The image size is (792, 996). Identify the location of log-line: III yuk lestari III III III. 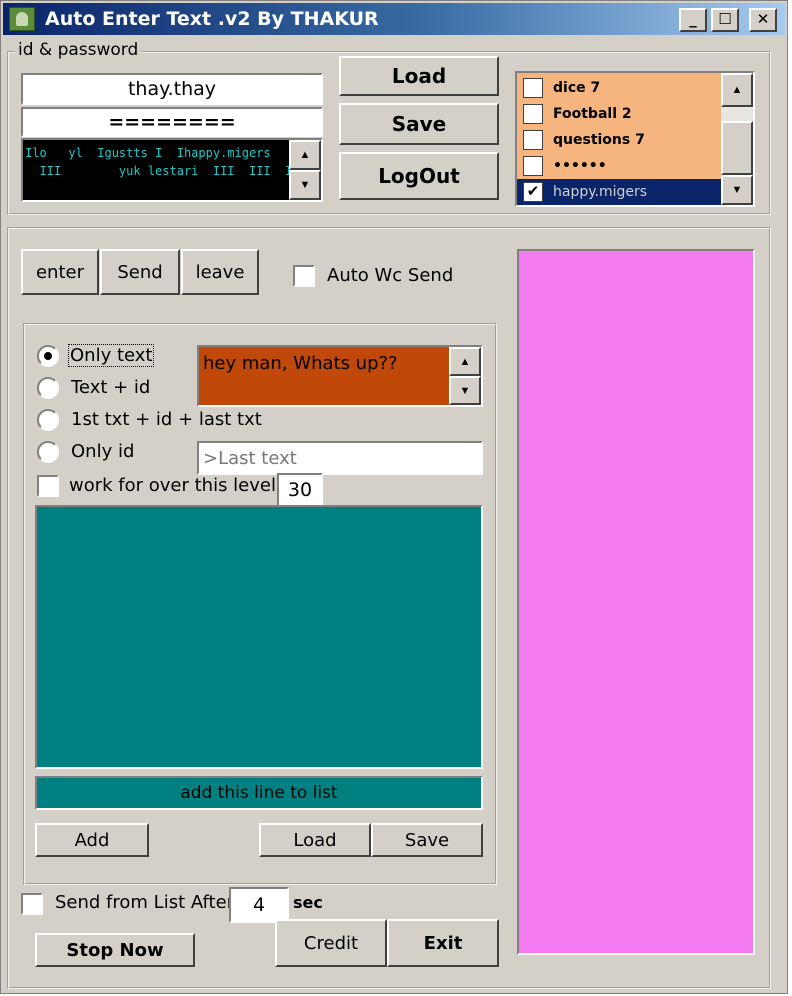
(166, 171).